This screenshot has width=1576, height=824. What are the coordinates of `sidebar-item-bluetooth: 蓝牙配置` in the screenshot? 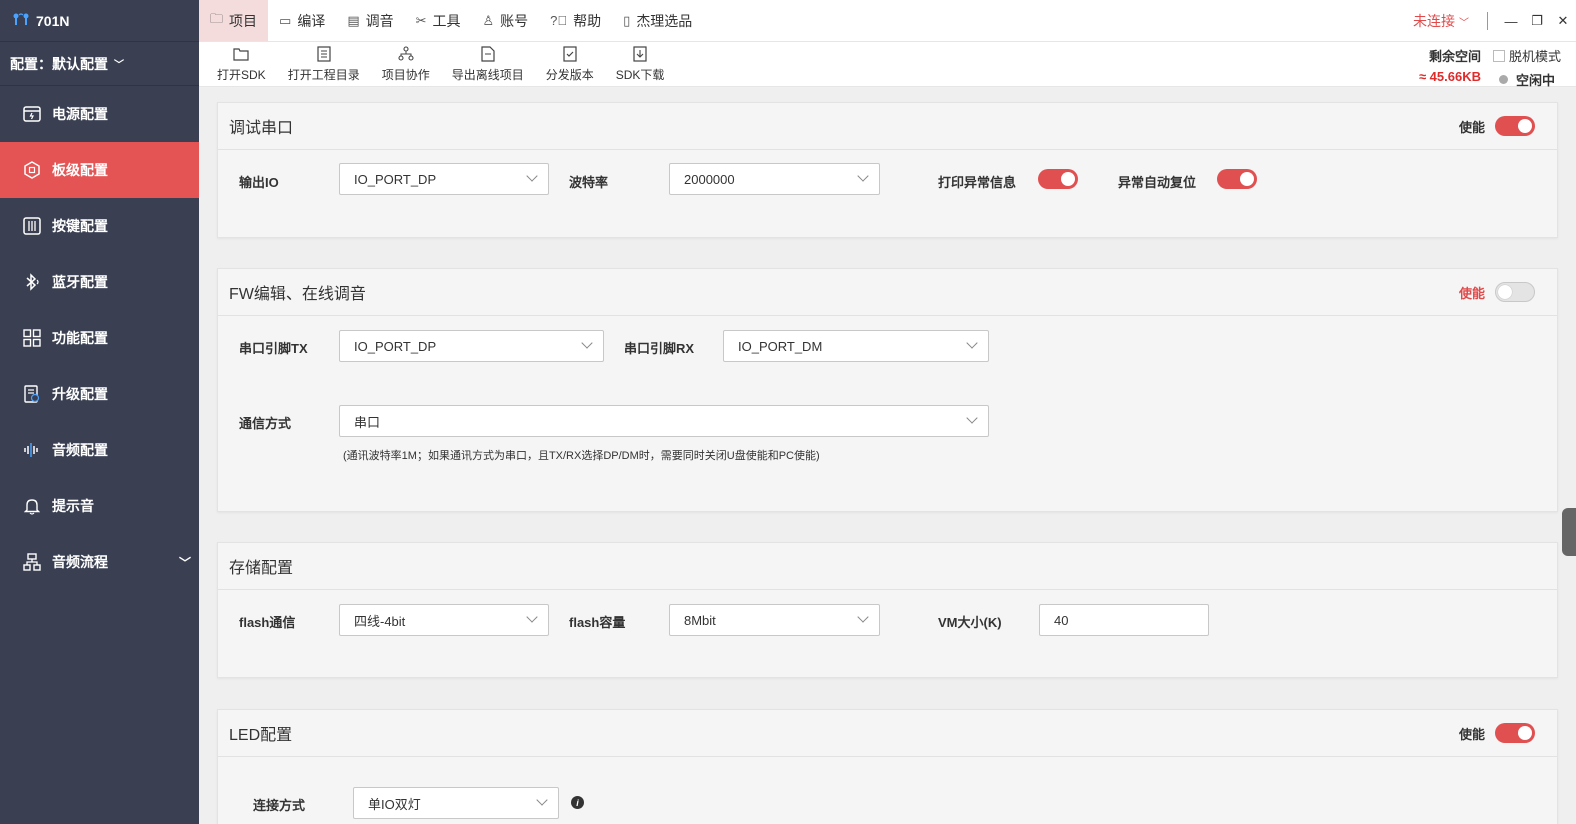 It's located at (99, 282).